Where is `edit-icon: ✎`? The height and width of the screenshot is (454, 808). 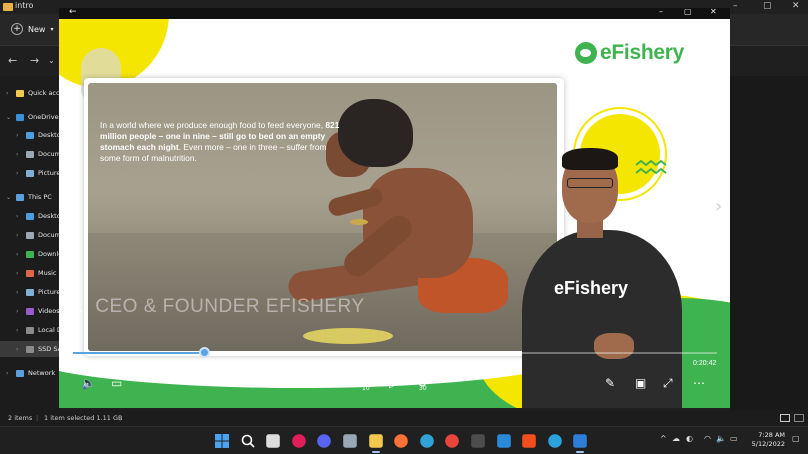
edit-icon: ✎ is located at coordinates (610, 383).